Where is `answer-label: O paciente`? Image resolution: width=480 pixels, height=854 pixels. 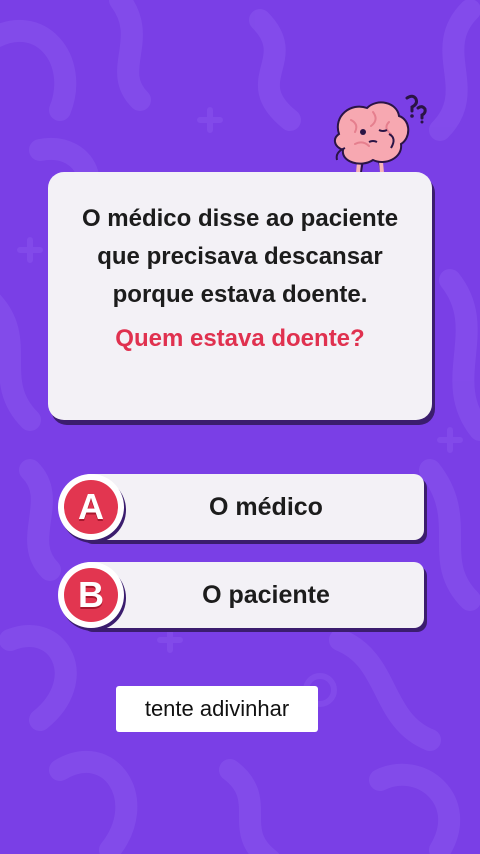
answer-label: O paciente is located at coordinates (266, 595).